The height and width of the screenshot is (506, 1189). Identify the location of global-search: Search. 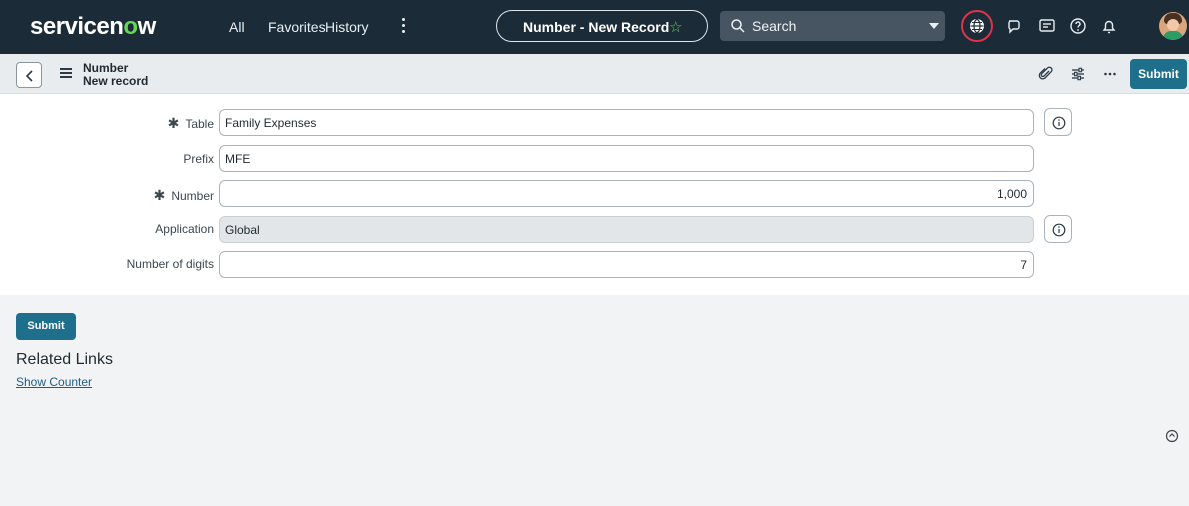
(832, 26).